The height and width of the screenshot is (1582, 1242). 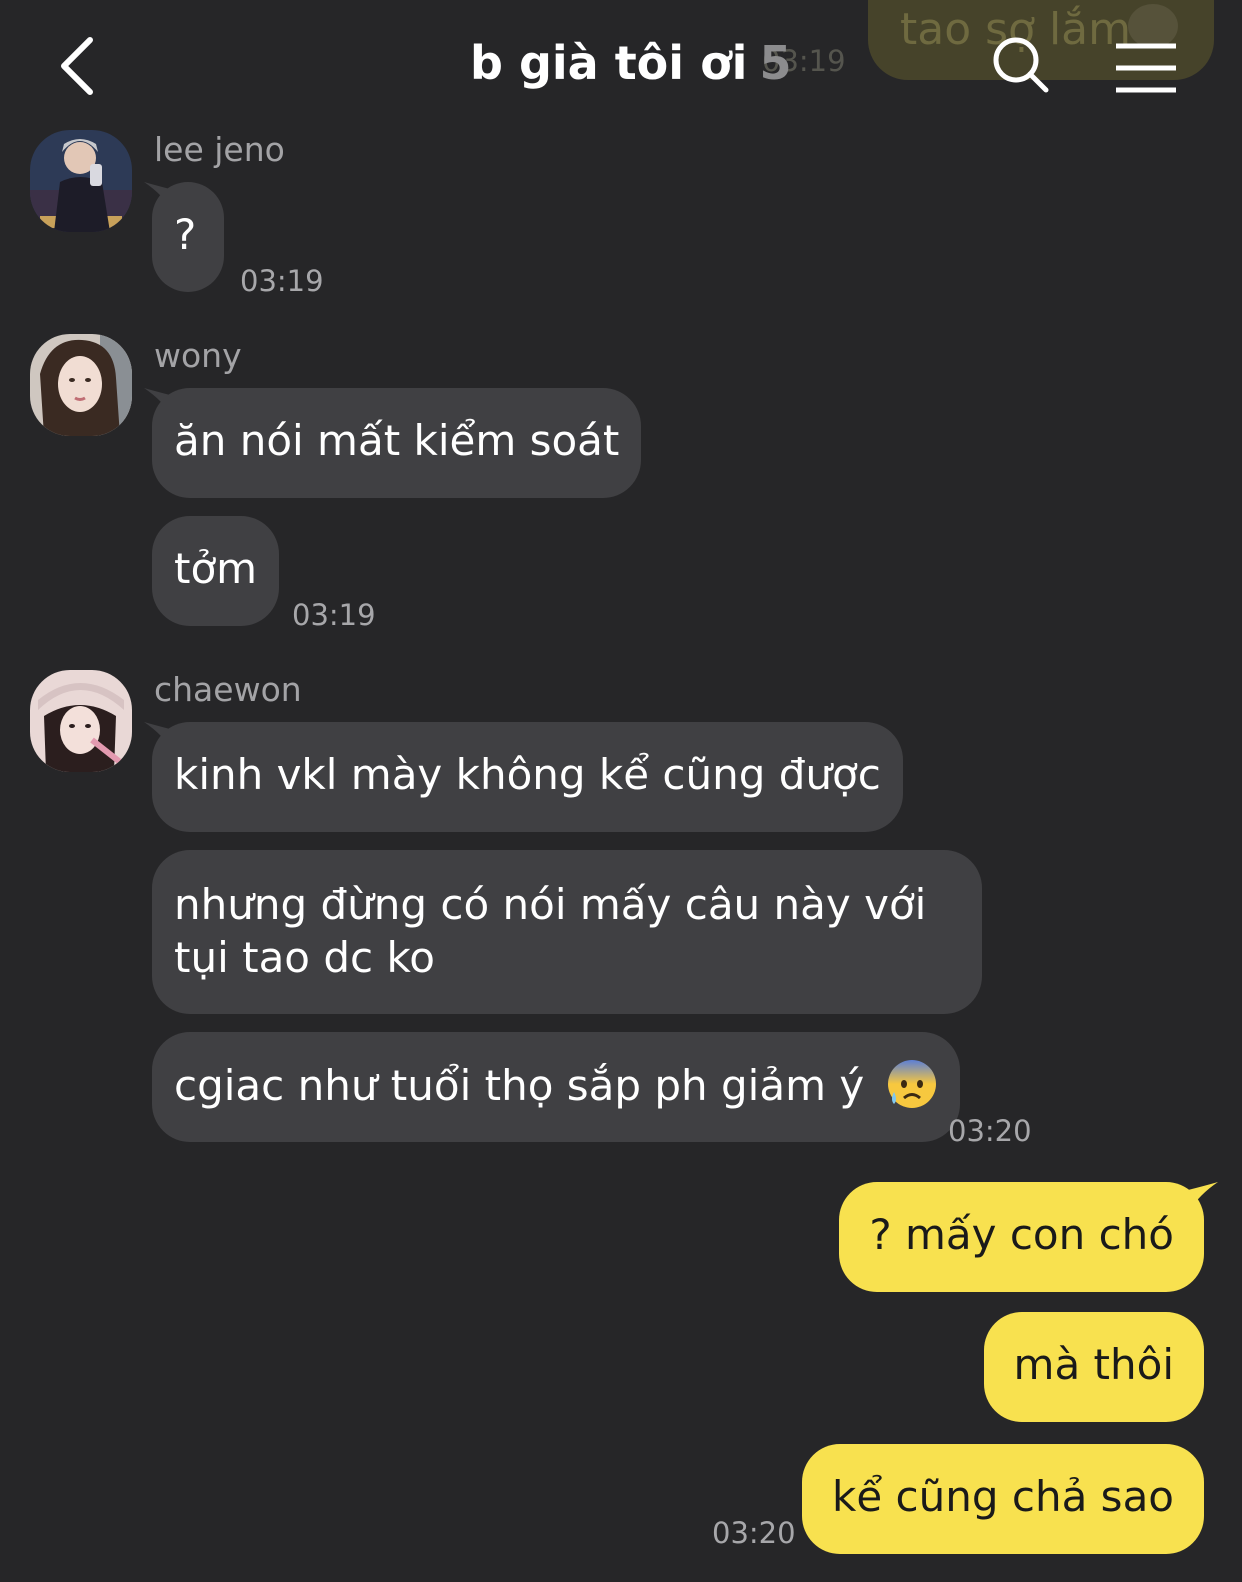 What do you see at coordinates (1093, 1364) in the screenshot?
I see `message-text: mà thôi` at bounding box center [1093, 1364].